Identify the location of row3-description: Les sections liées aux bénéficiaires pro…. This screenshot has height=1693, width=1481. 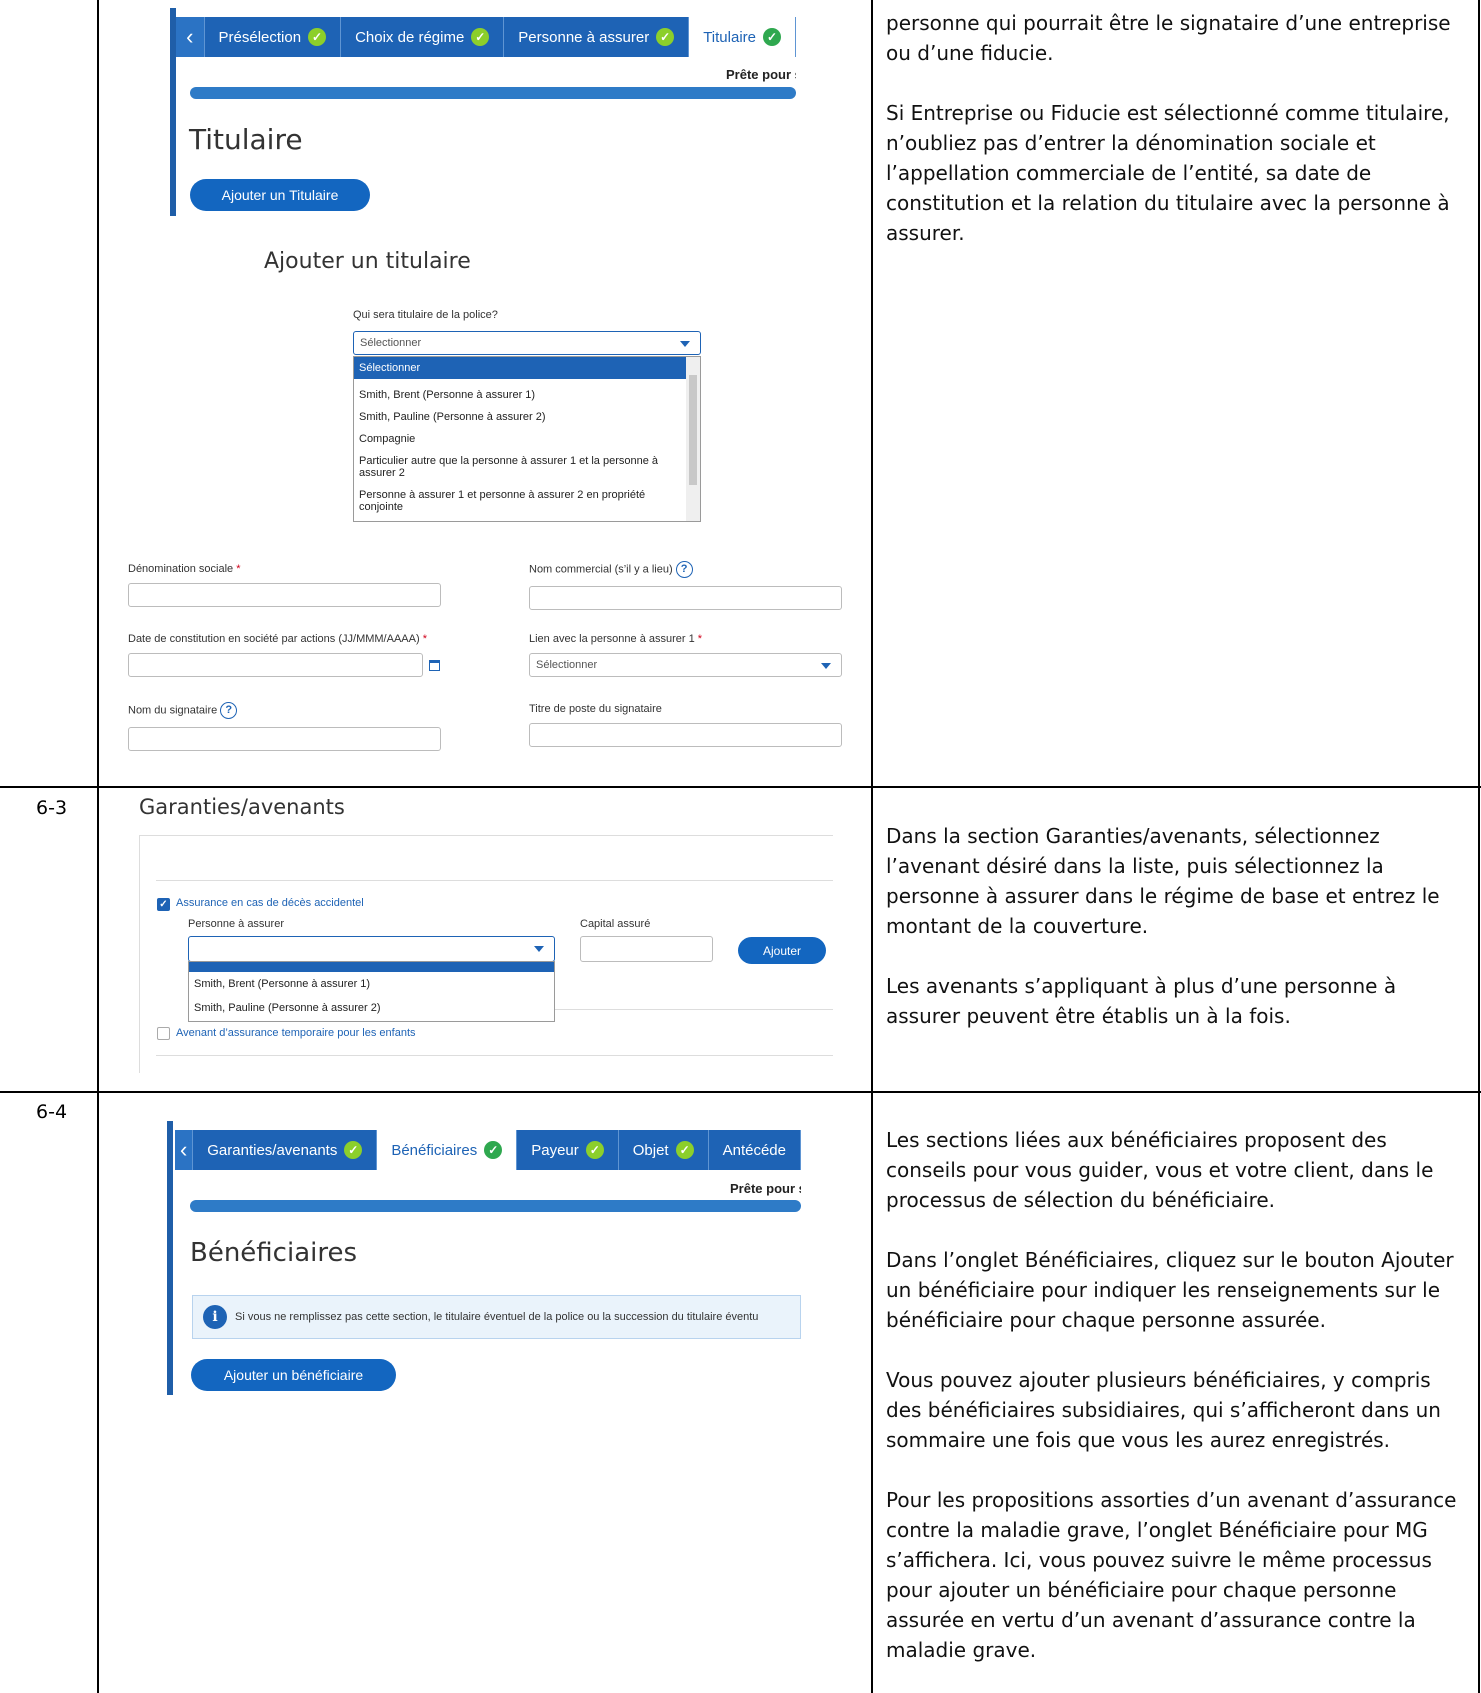
(1178, 1409).